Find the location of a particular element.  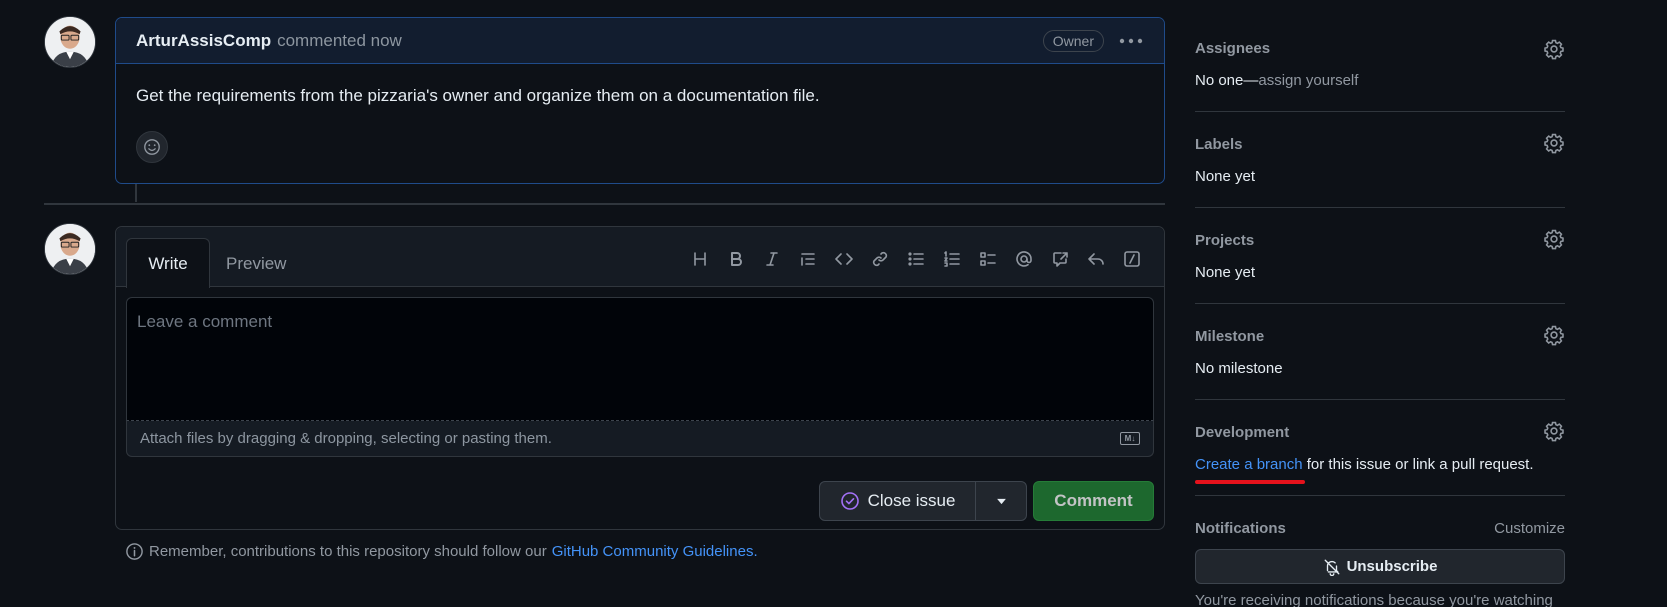

unordered-list-icon is located at coordinates (916, 259).